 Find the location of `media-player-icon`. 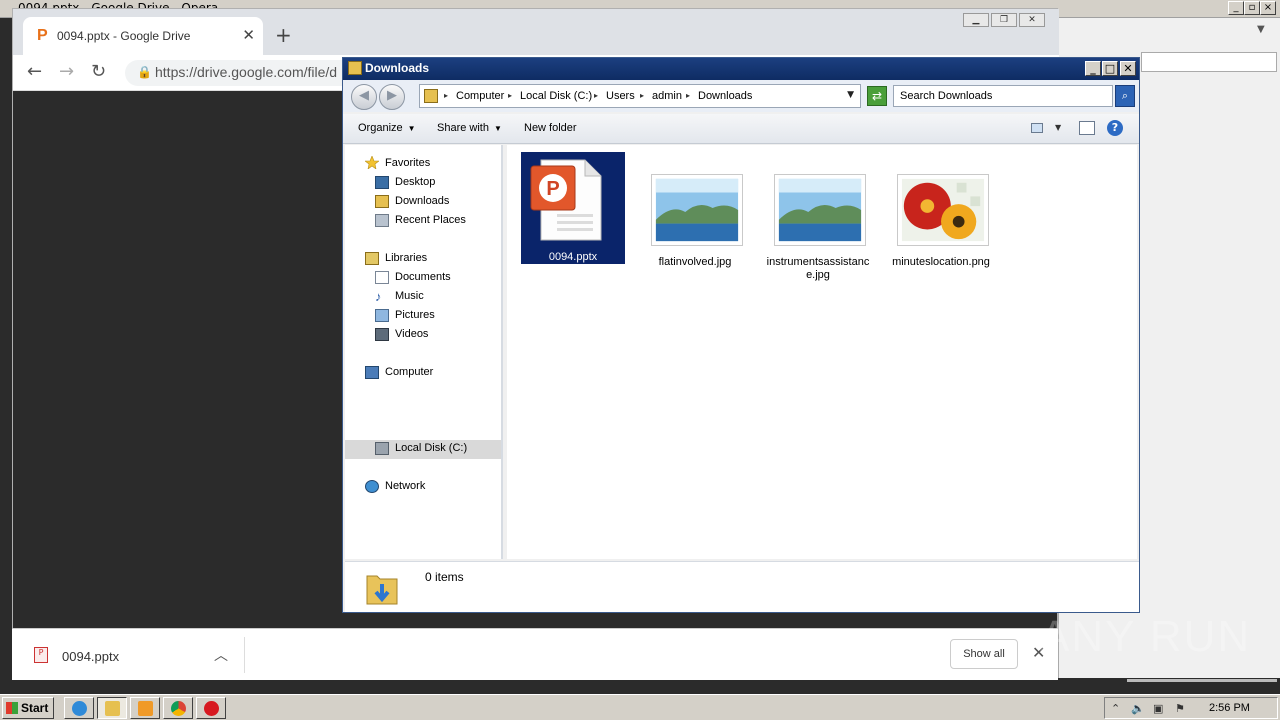

media-player-icon is located at coordinates (145, 708).